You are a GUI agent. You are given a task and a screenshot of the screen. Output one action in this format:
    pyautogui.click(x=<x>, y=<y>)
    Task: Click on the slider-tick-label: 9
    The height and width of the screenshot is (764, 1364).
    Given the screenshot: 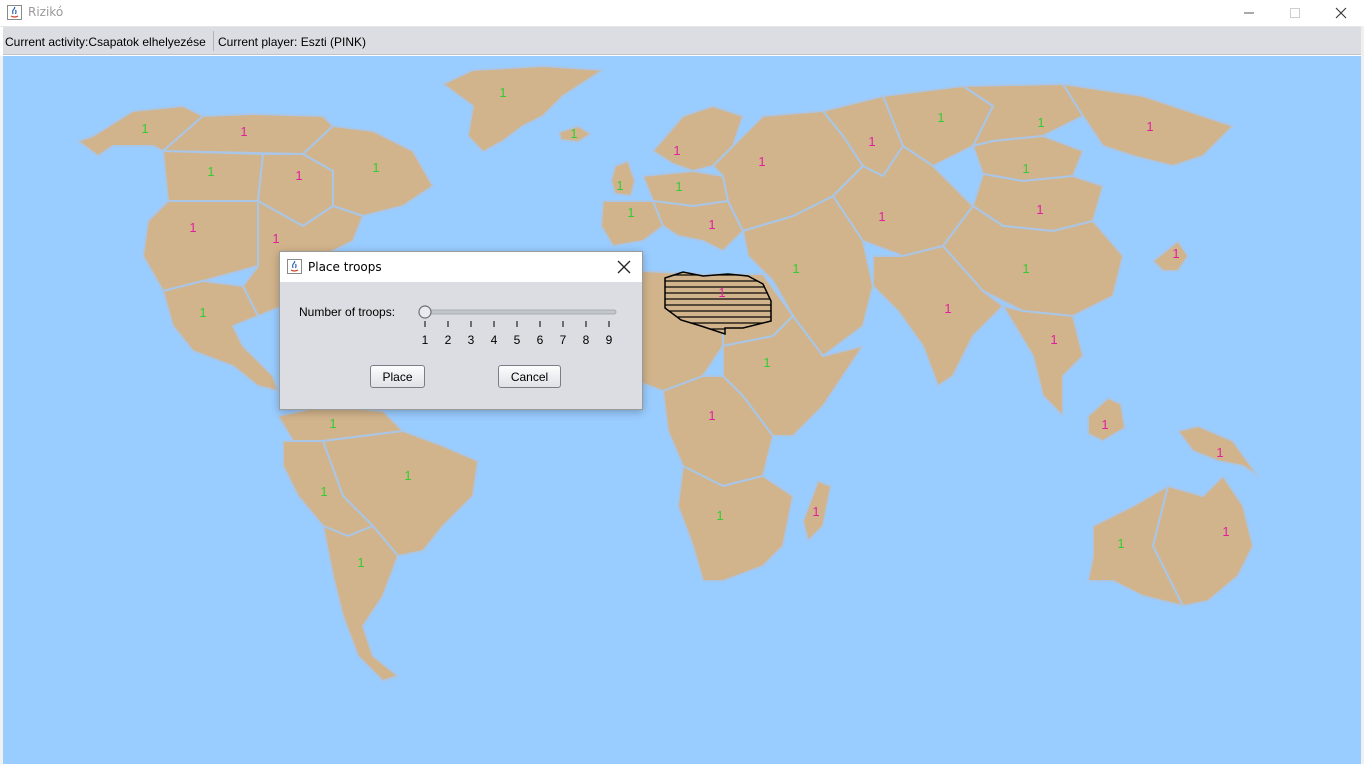 What is the action you would take?
    pyautogui.click(x=609, y=340)
    